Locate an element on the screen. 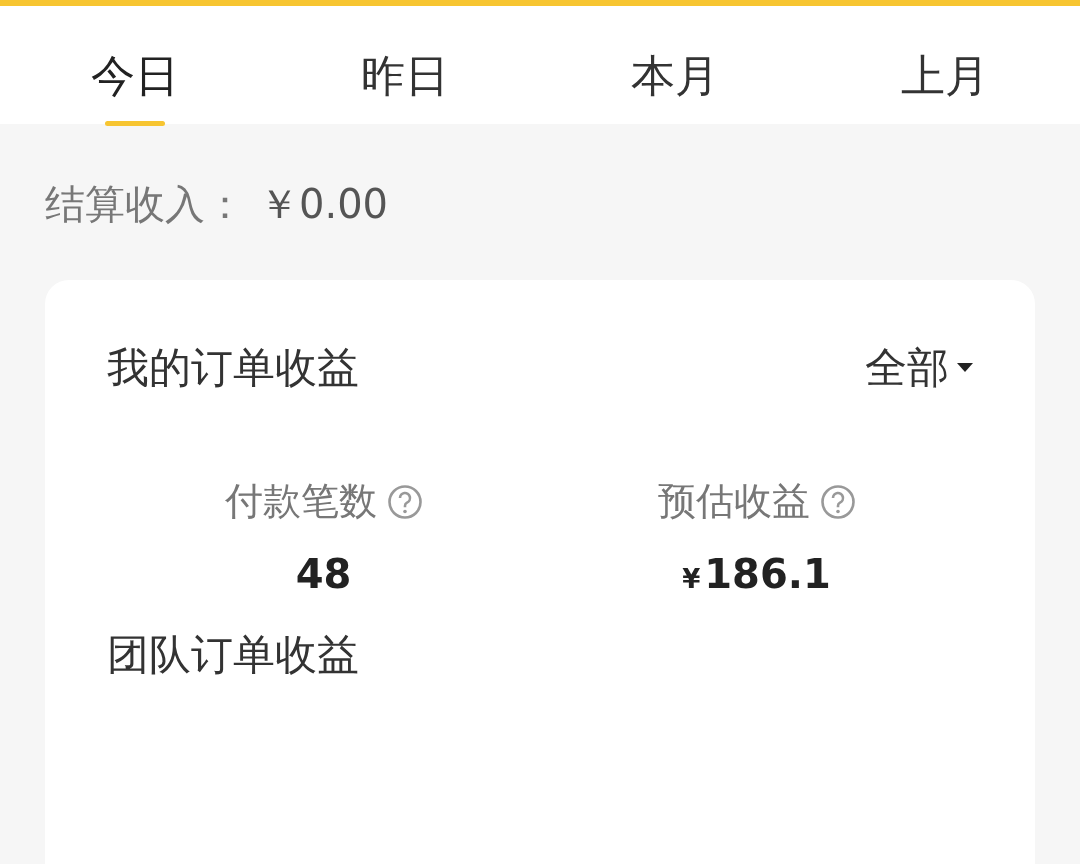 Image resolution: width=1080 pixels, height=864 pixels. stat-value: 48 is located at coordinates (323, 574).